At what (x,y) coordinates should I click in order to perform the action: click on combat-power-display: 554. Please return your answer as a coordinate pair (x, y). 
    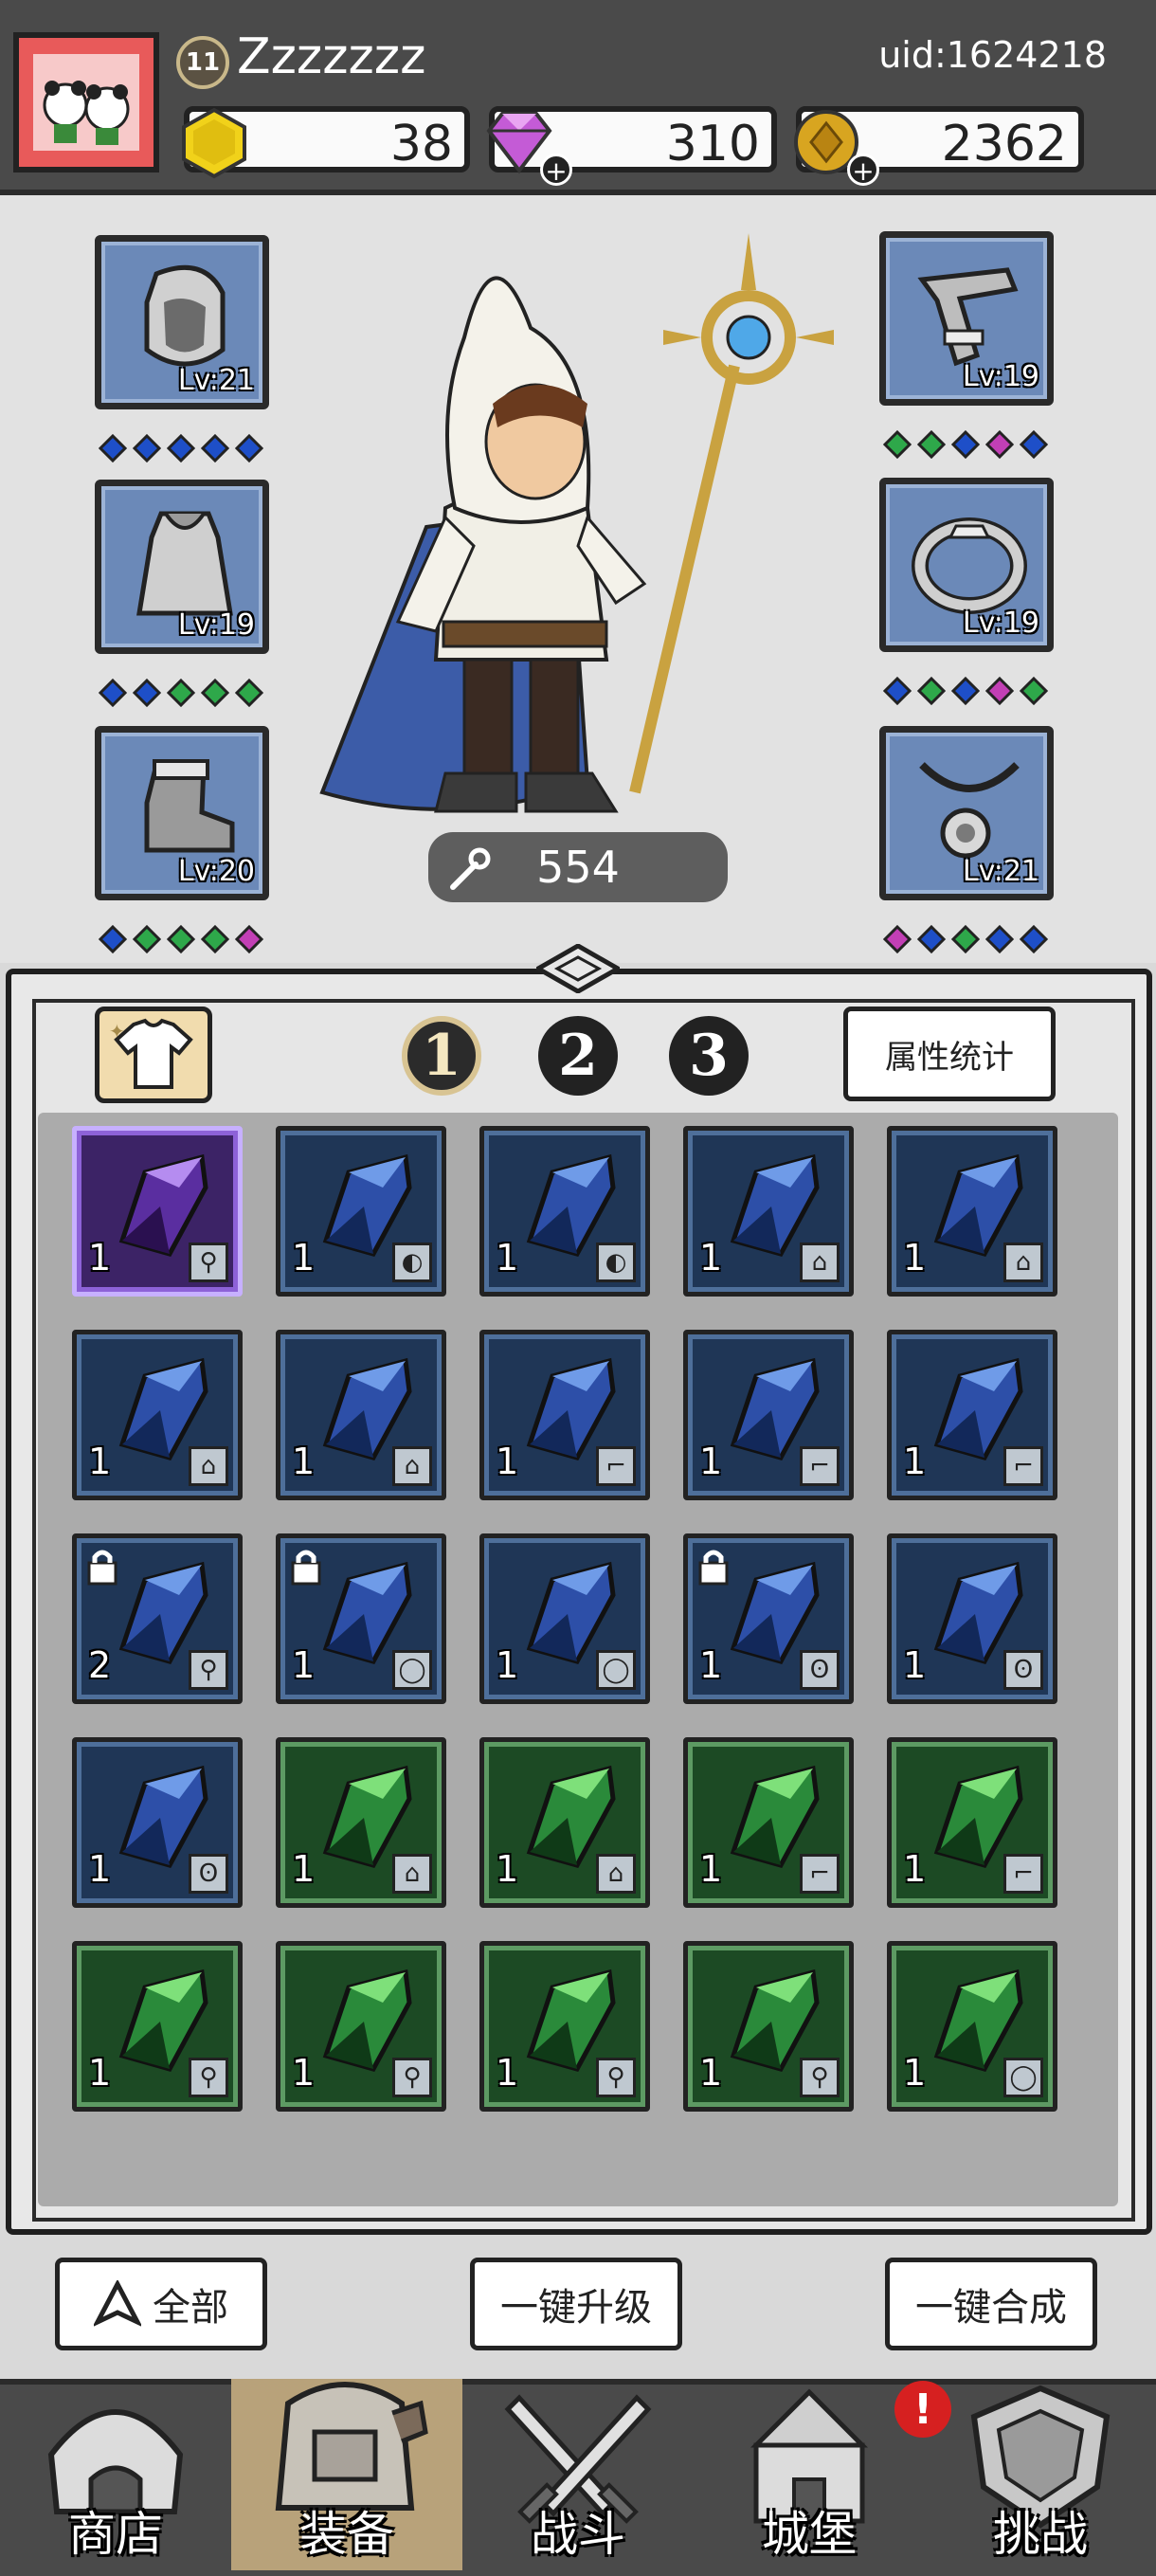
    Looking at the image, I should click on (578, 867).